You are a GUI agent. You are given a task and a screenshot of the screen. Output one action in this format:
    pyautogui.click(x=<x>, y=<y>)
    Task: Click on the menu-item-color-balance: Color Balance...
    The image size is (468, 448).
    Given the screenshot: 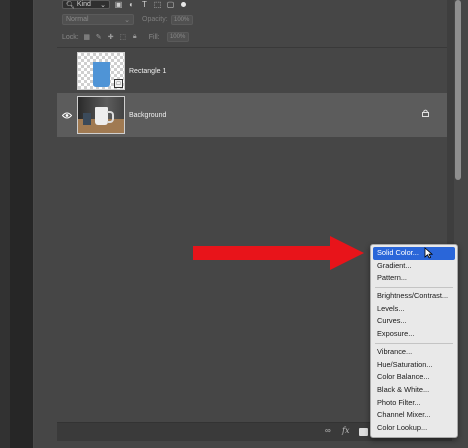 What is the action you would take?
    pyautogui.click(x=414, y=377)
    